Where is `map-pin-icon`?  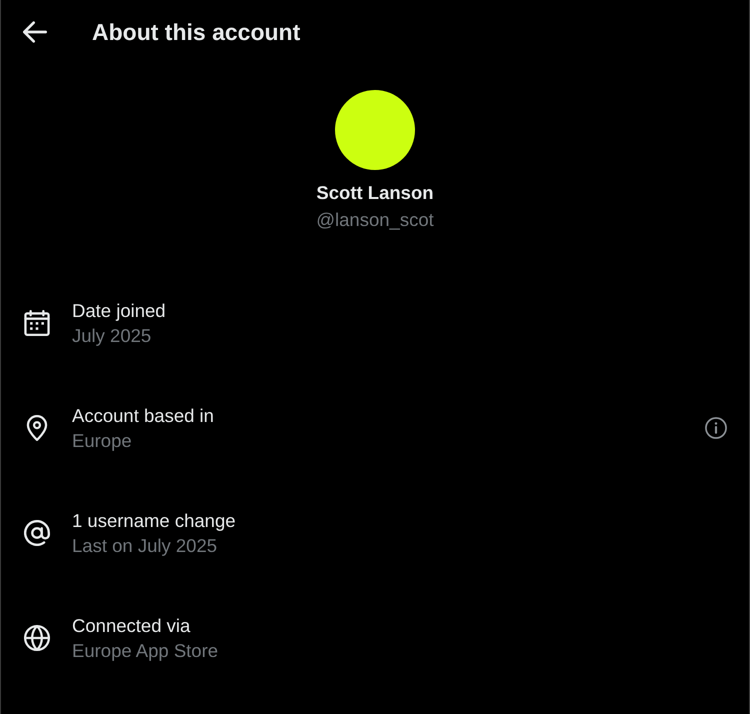 map-pin-icon is located at coordinates (37, 427).